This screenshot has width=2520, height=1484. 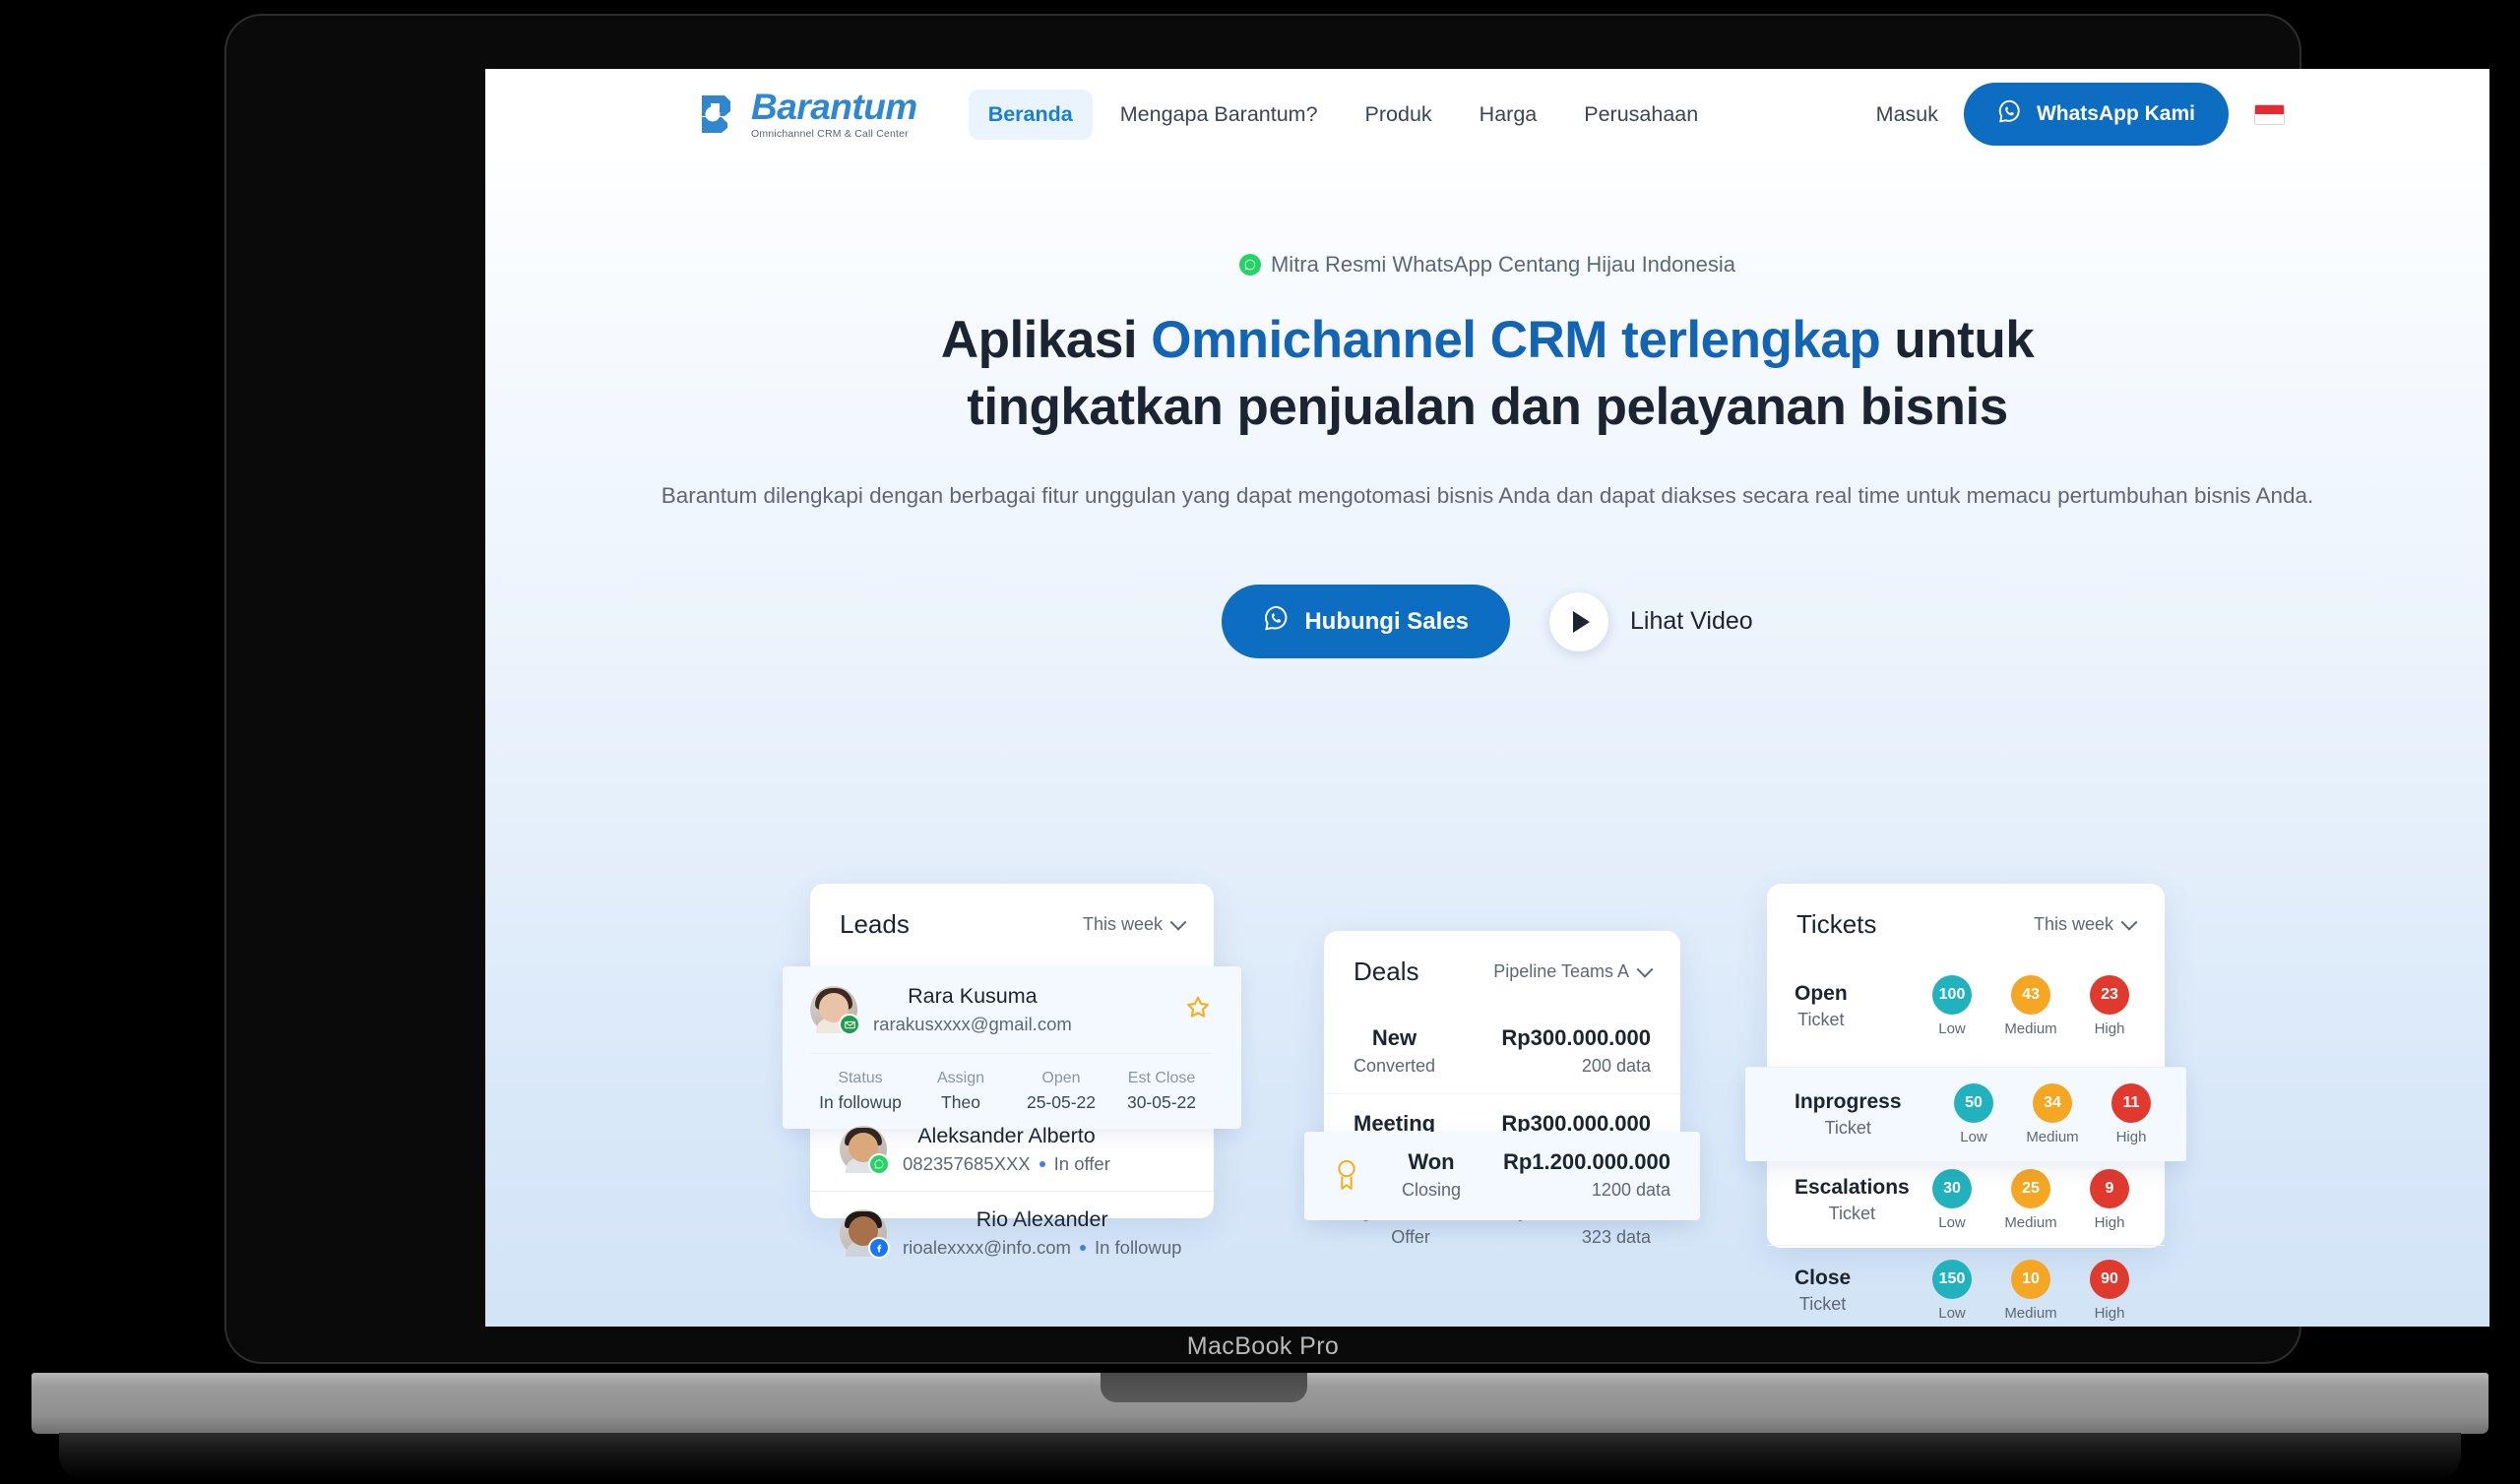 What do you see at coordinates (1852, 1187) in the screenshot?
I see `ticket-status-name: Escalations` at bounding box center [1852, 1187].